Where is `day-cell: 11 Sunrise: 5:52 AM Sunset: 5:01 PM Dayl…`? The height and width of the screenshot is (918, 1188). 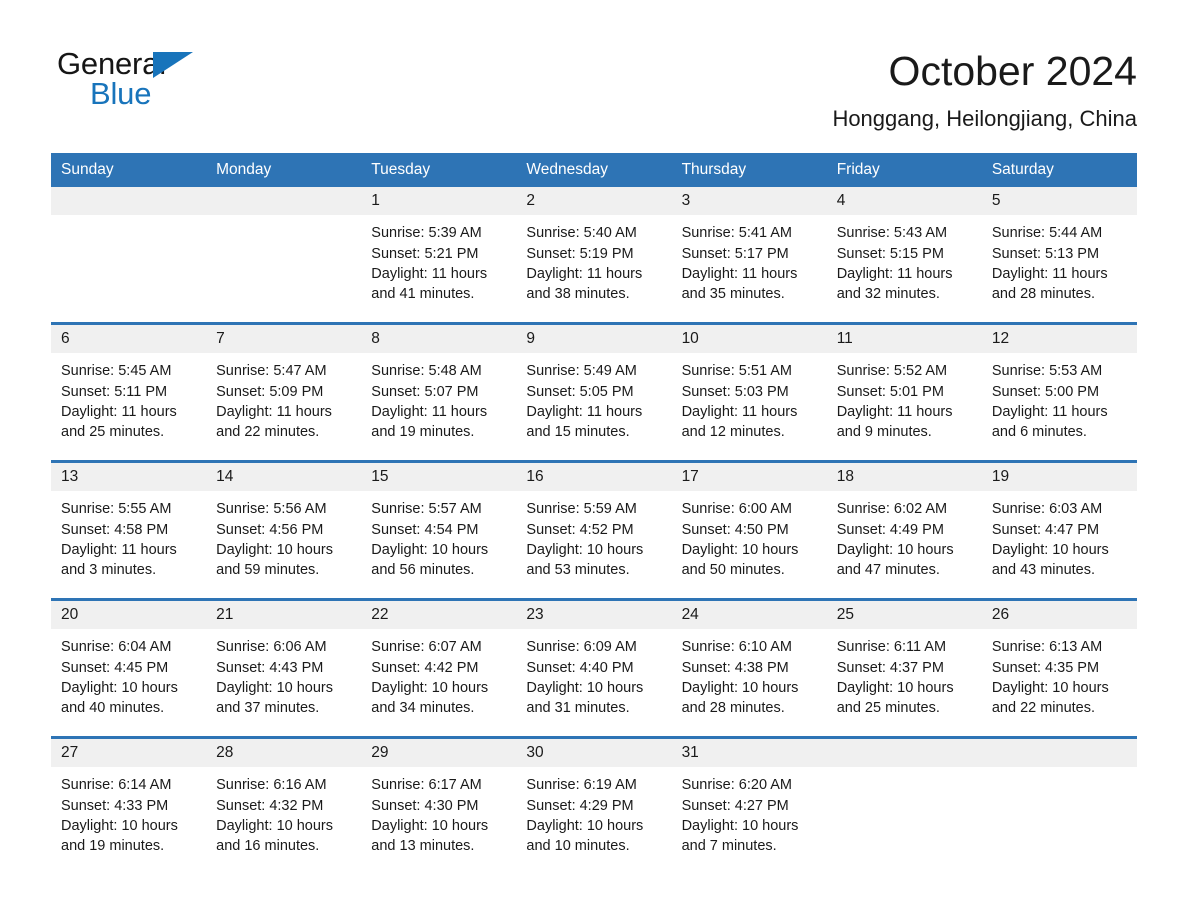 day-cell: 11 Sunrise: 5:52 AM Sunset: 5:01 PM Dayl… is located at coordinates (904, 392).